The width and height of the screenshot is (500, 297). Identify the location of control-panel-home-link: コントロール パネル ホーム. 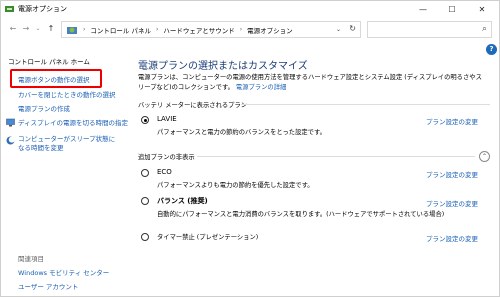
(49, 61).